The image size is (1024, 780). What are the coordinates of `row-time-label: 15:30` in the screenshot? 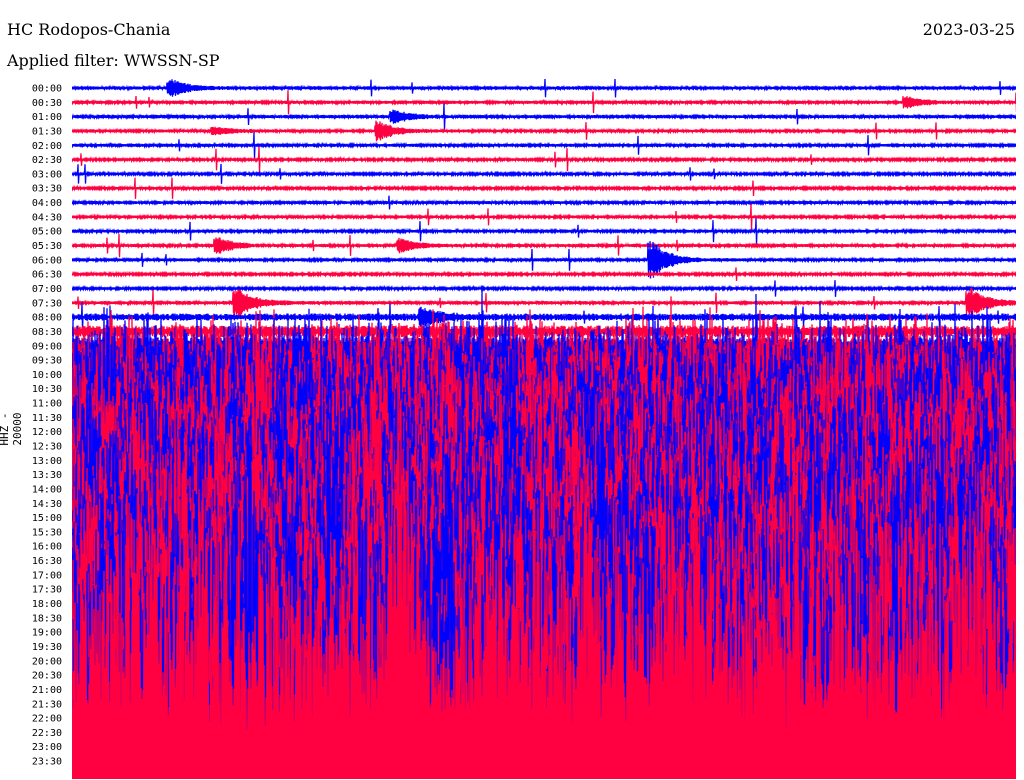 It's located at (47, 532).